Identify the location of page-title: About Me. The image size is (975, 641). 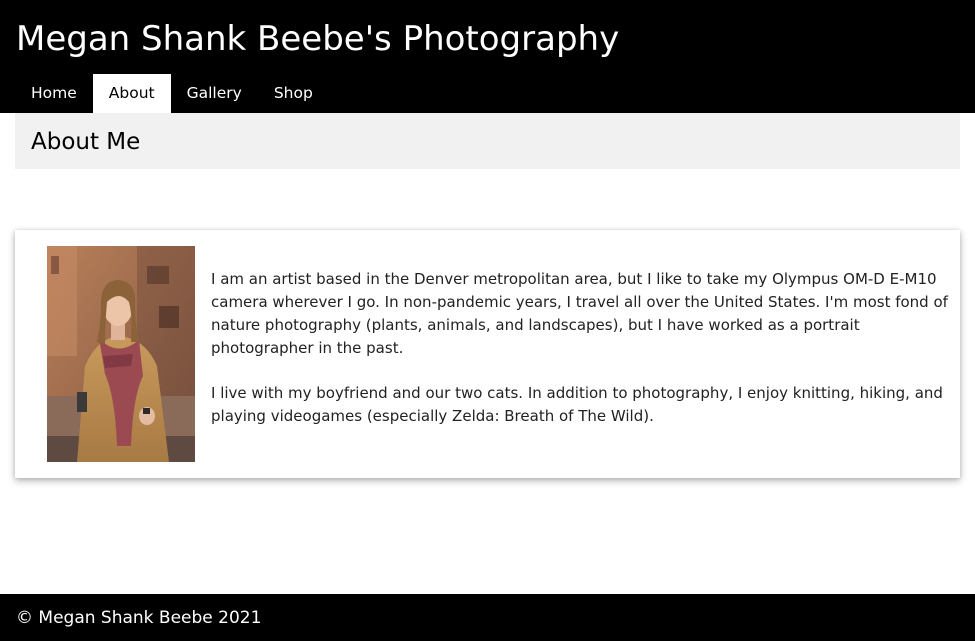
(86, 142).